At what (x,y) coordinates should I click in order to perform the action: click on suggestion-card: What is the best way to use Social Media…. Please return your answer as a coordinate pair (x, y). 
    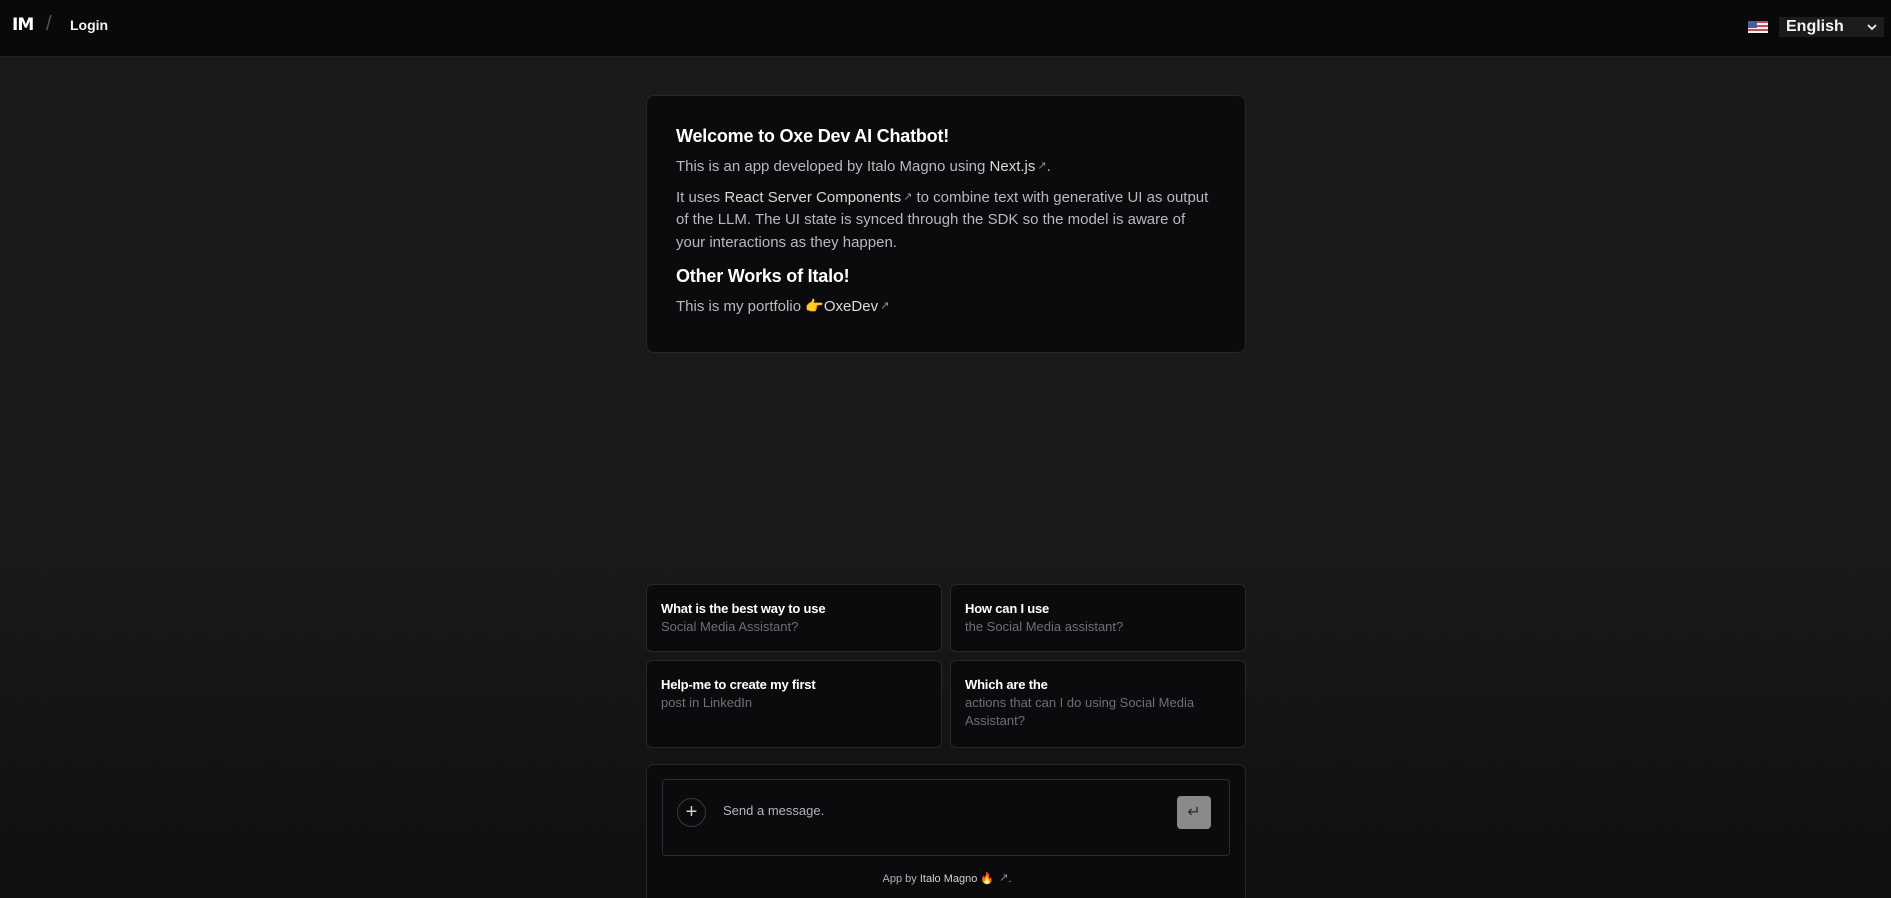
    Looking at the image, I should click on (794, 618).